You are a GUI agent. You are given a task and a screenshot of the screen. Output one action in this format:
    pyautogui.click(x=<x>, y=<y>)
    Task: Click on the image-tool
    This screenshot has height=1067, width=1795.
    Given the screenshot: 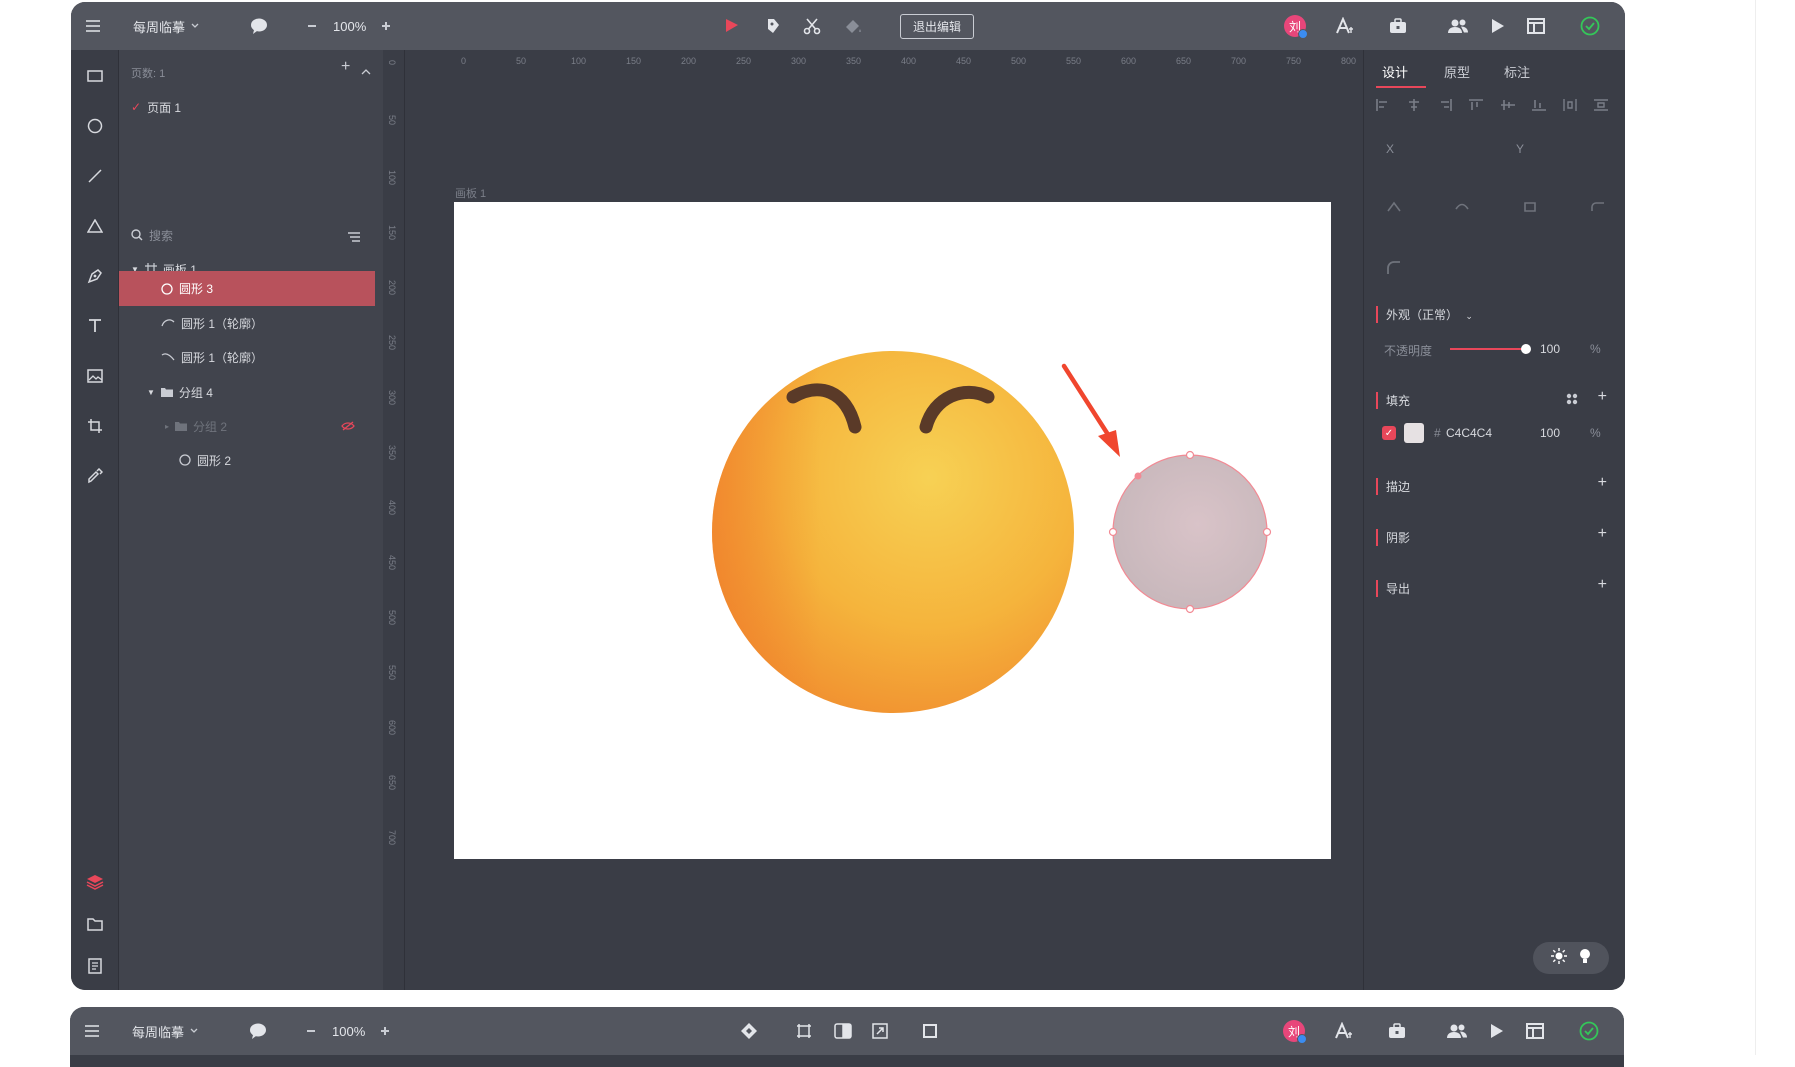 What is the action you would take?
    pyautogui.click(x=95, y=376)
    